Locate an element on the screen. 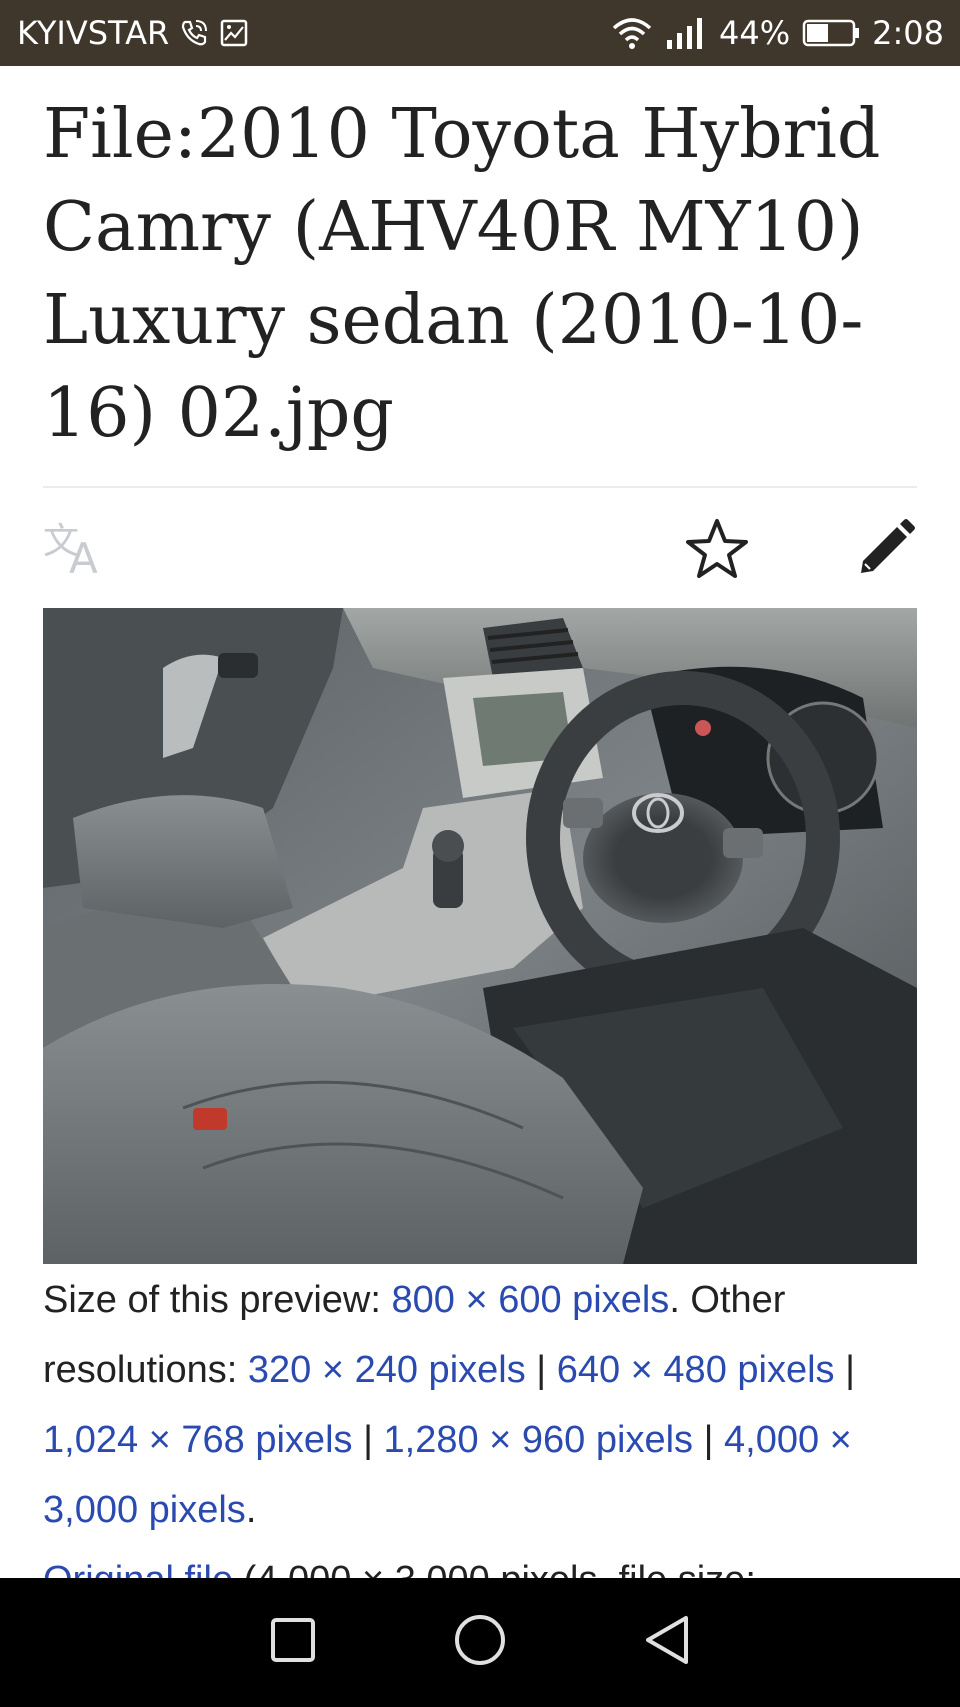 This screenshot has height=1707, width=960. svg-text: A is located at coordinates (83, 555).